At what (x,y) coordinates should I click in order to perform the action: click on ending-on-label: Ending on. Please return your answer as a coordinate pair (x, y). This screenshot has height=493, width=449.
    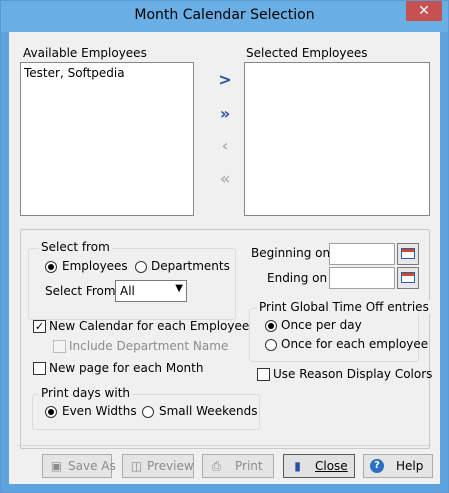
    Looking at the image, I should click on (297, 278).